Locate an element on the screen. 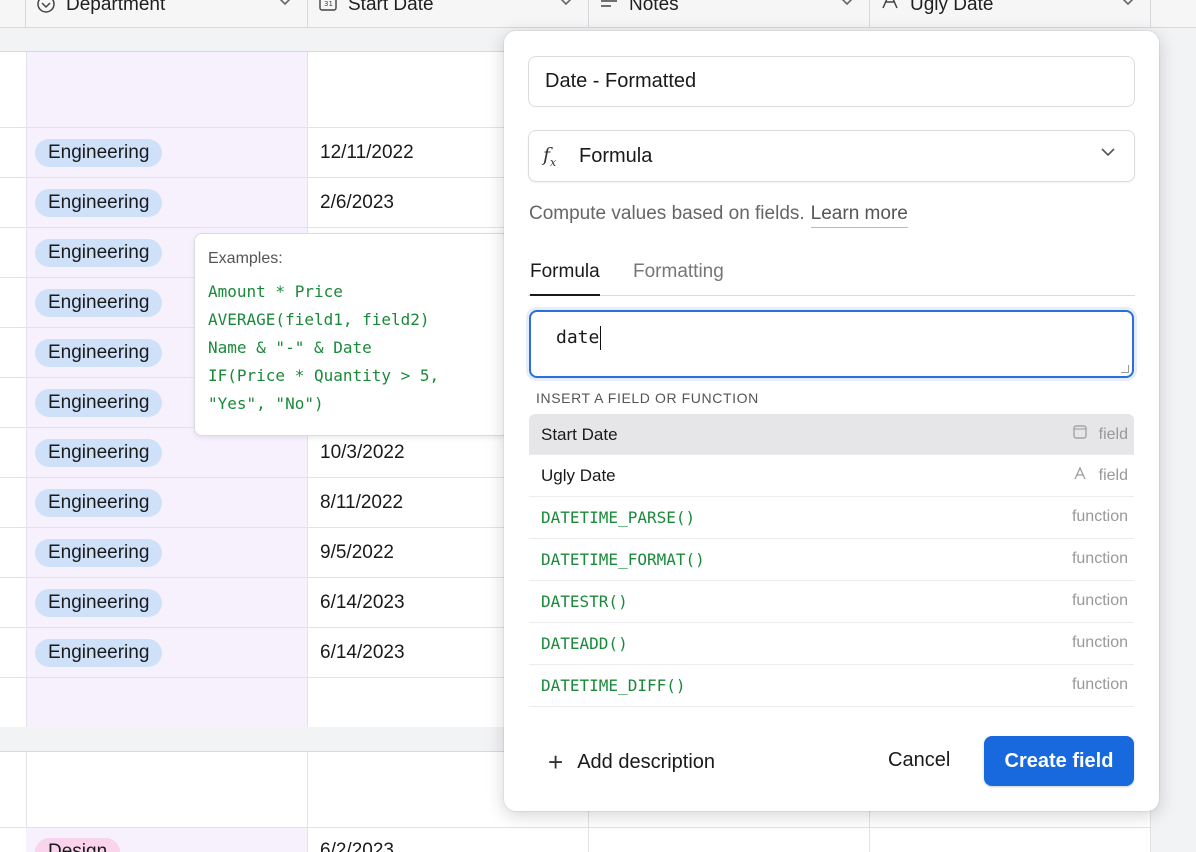 The height and width of the screenshot is (852, 1196). suggestion-name: DATETIME_PARSE() is located at coordinates (618, 517).